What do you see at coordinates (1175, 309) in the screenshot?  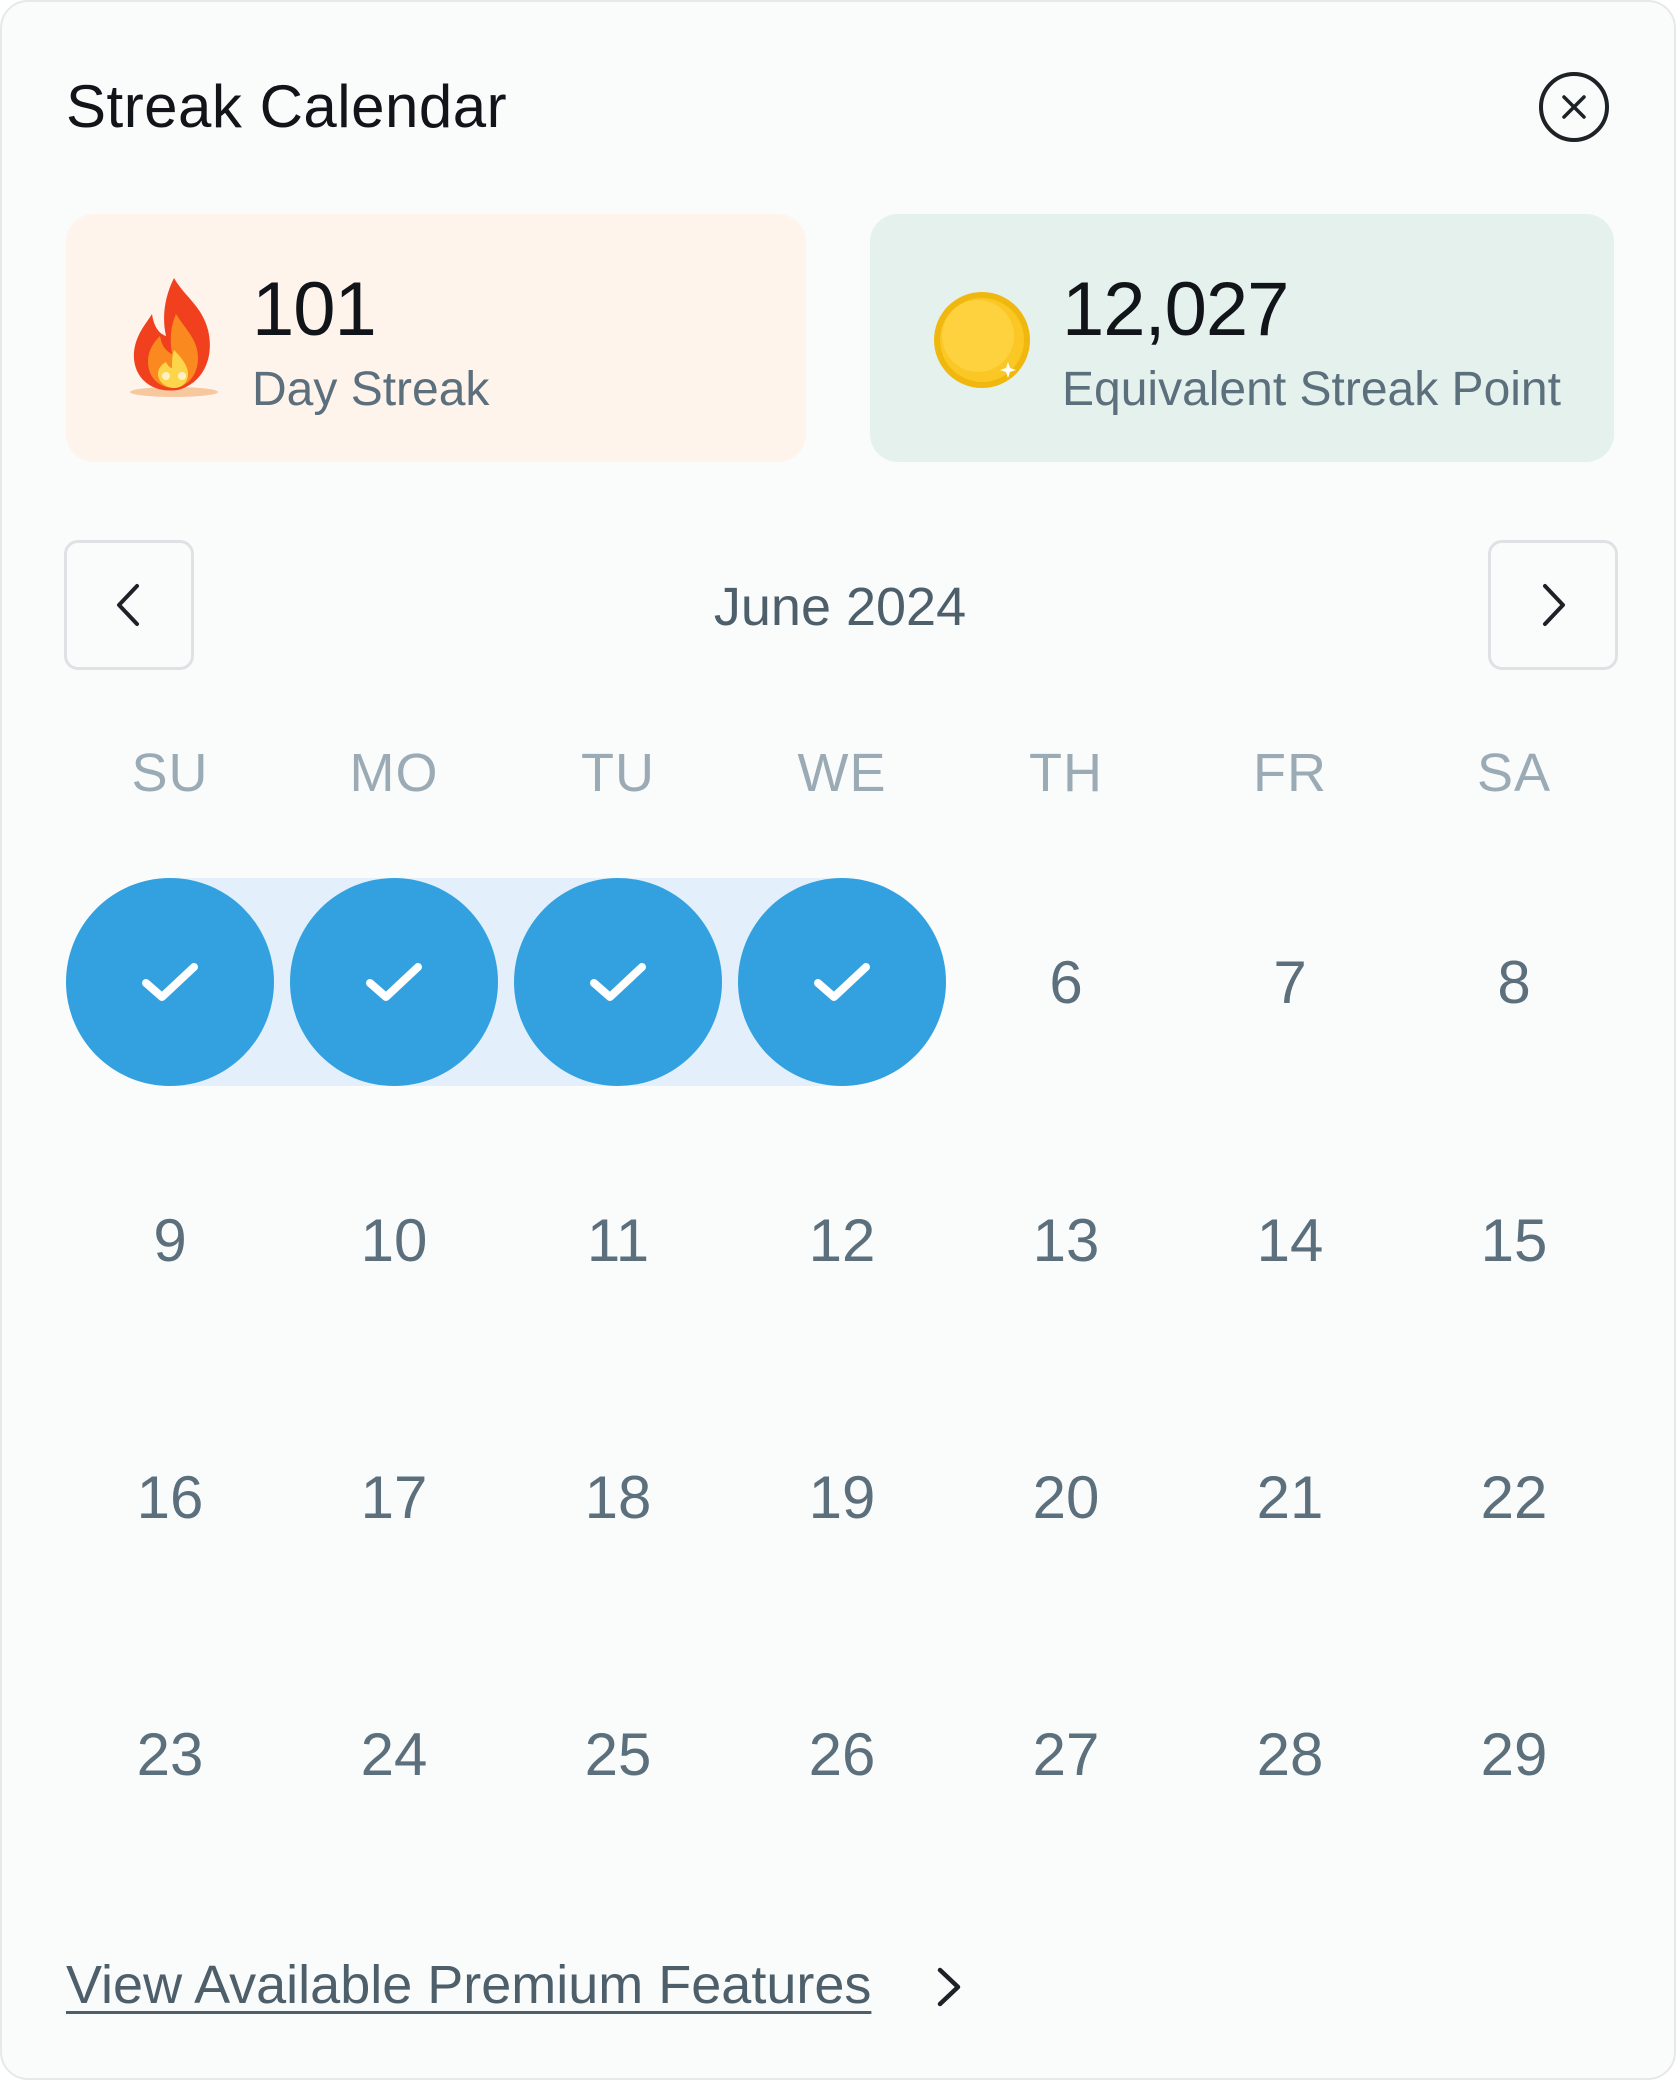 I see `points-value: 12,027` at bounding box center [1175, 309].